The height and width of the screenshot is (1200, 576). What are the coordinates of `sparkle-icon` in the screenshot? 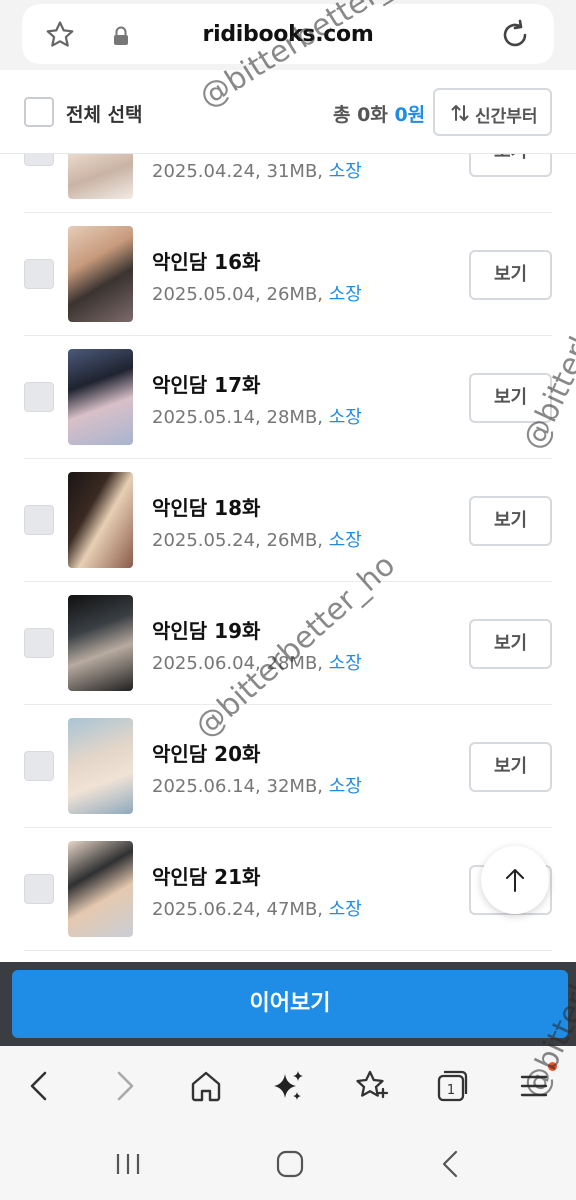 It's located at (288, 1086).